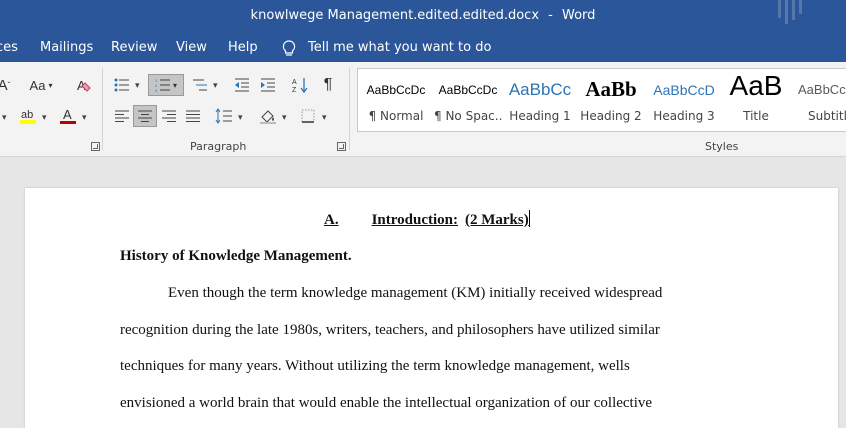 The image size is (846, 428). I want to click on borders-icon, so click(308, 116).